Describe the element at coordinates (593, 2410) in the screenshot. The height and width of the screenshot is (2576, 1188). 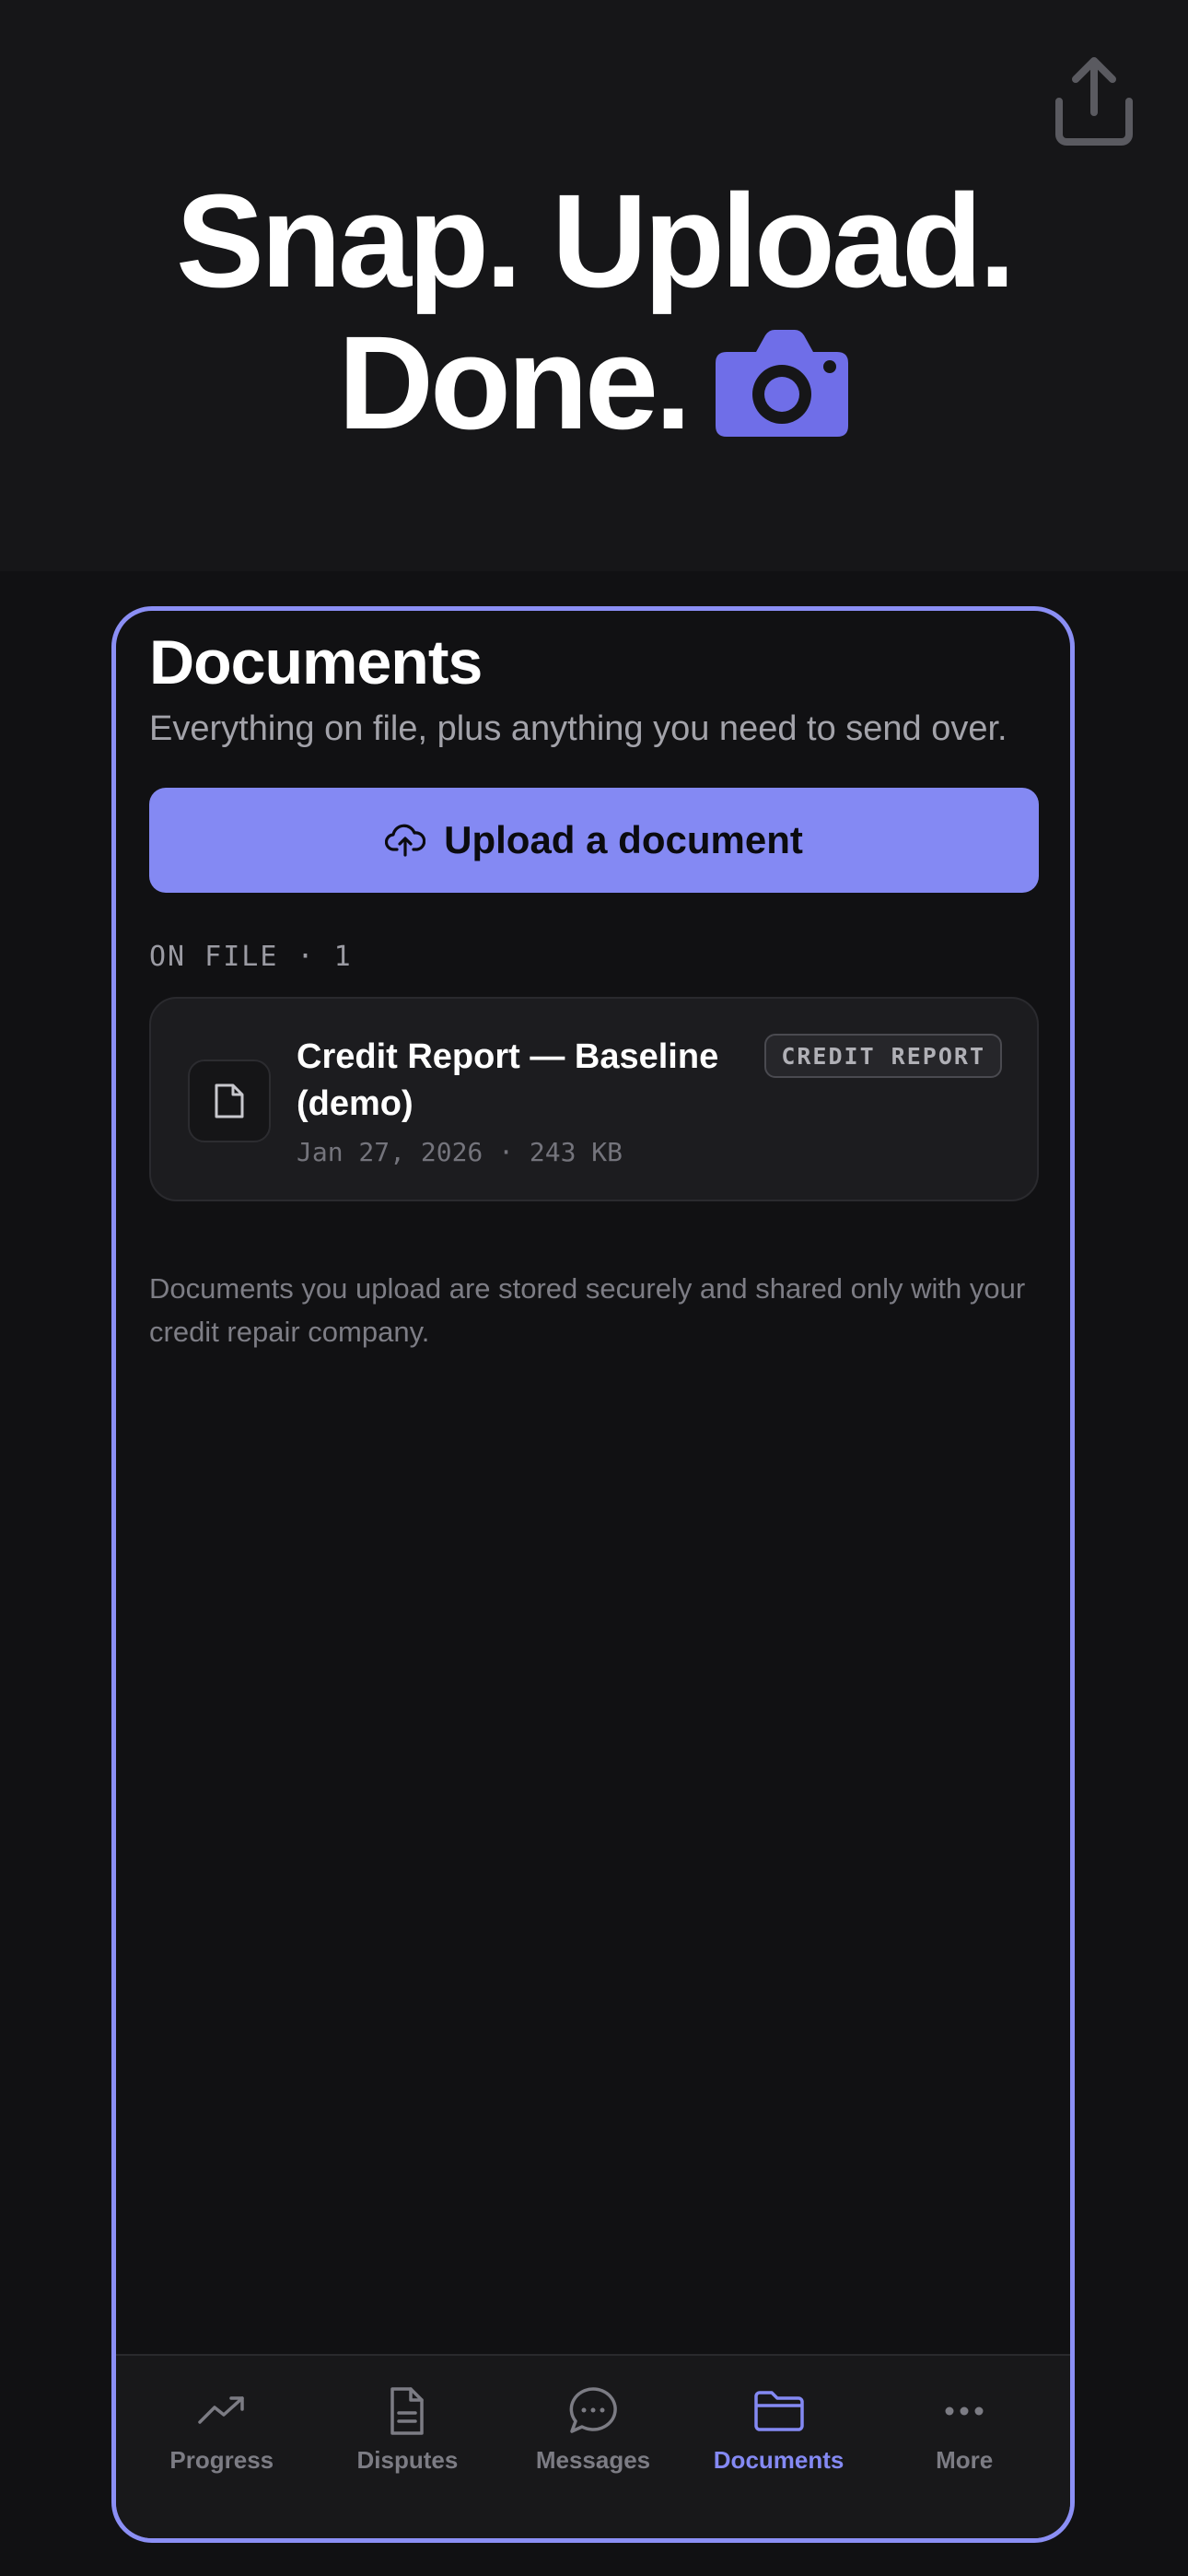
I see `chat-bubble-icon` at that location.